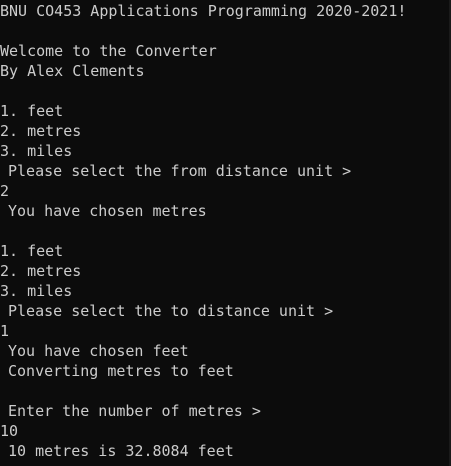  I want to click on to-unit-confirmation: You have chosen feet, so click(98, 351).